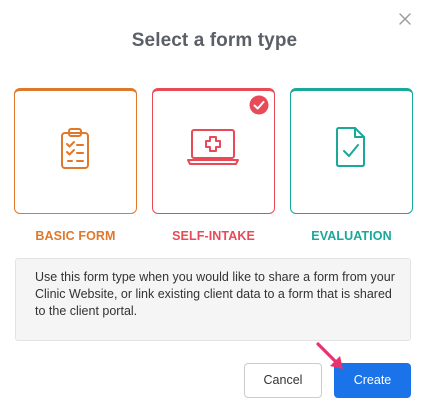 The height and width of the screenshot is (412, 429). Describe the element at coordinates (405, 19) in the screenshot. I see `close-icon` at that location.